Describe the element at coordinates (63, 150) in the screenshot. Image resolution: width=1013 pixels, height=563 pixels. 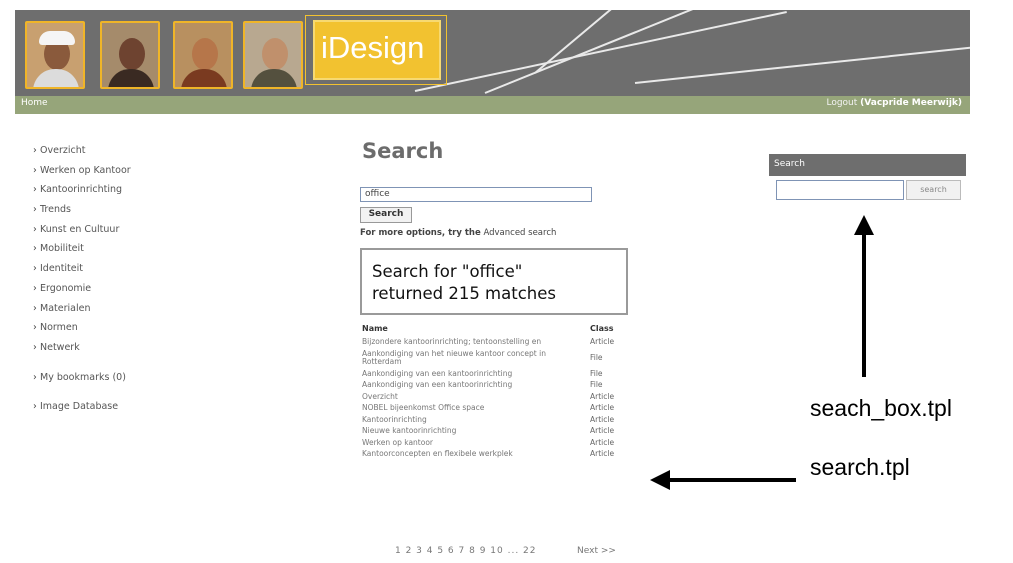
I see `sidebar-item-label: Overzicht` at that location.